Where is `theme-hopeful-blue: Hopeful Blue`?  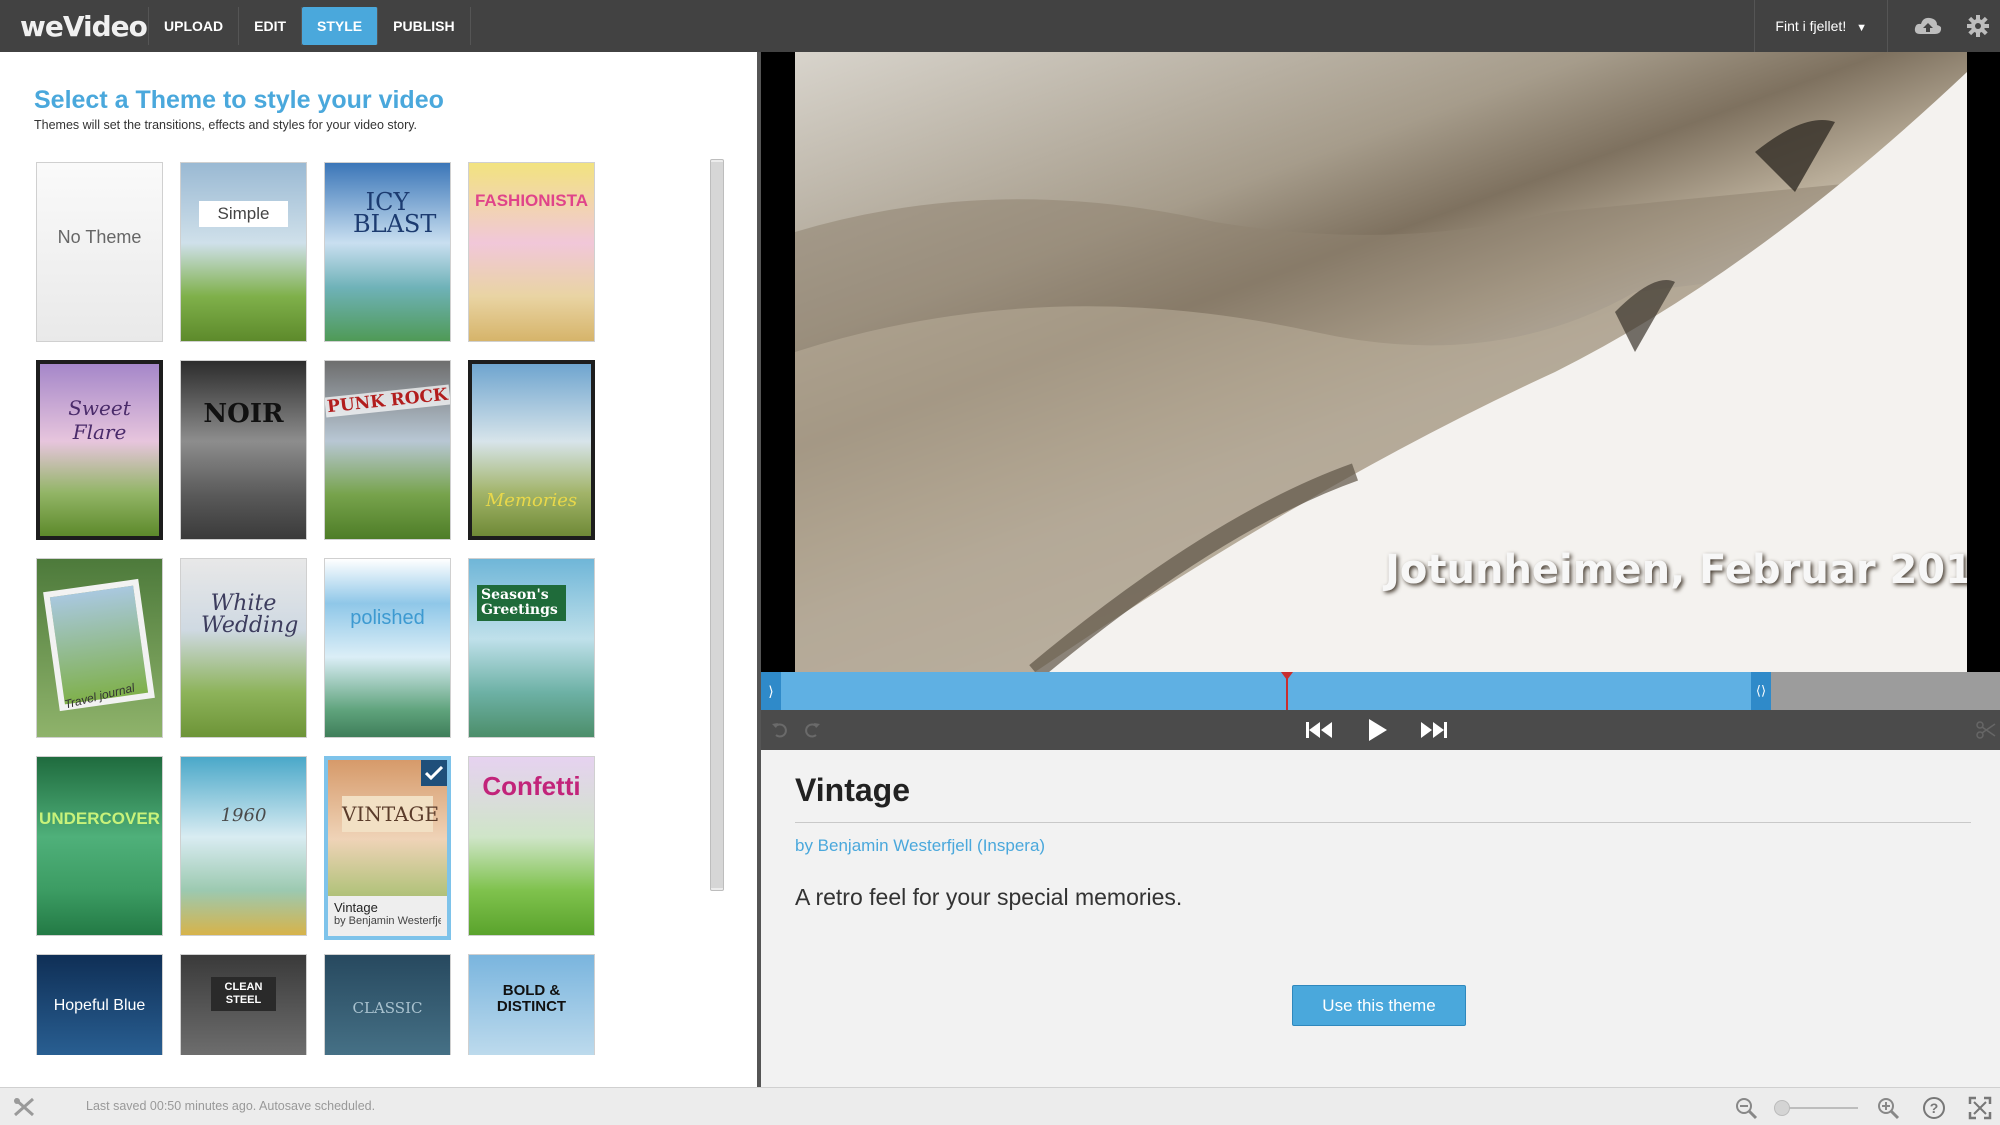
theme-hopeful-blue: Hopeful Blue is located at coordinates (99, 1004).